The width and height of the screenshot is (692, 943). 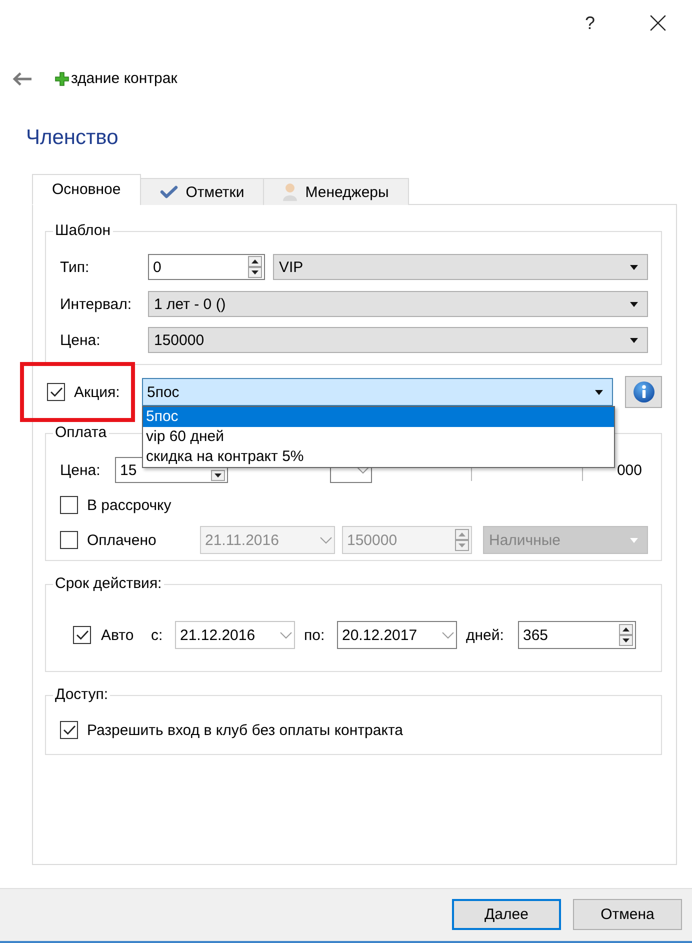 I want to click on section-title: Членство, so click(x=72, y=138).